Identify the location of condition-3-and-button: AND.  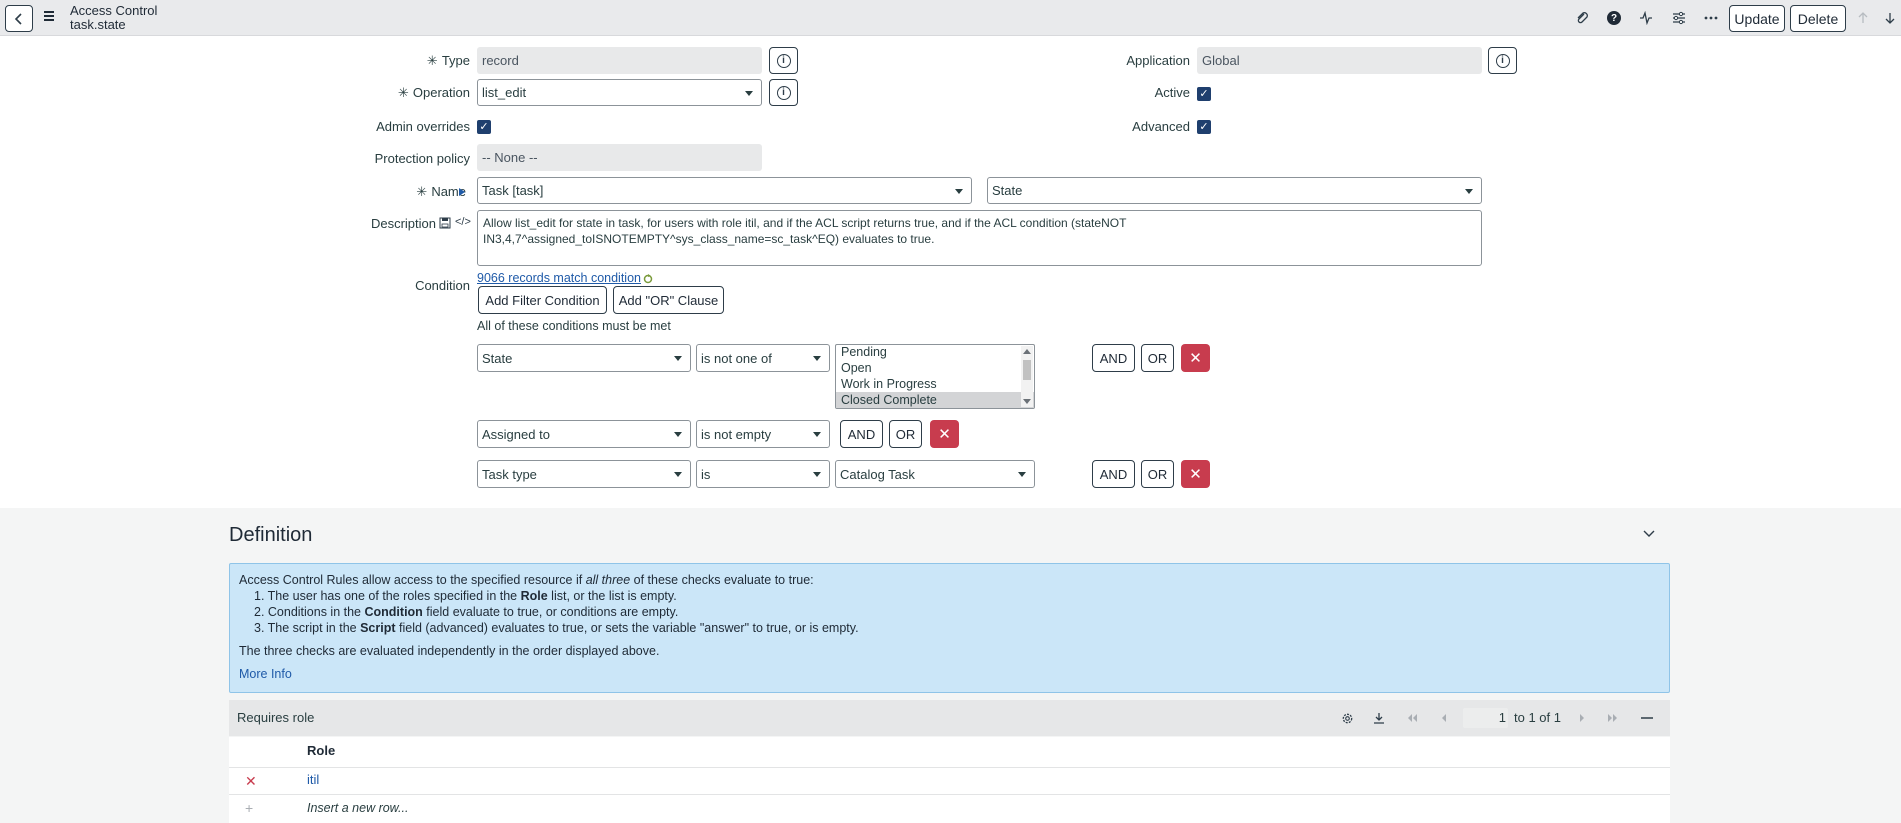
(1113, 474).